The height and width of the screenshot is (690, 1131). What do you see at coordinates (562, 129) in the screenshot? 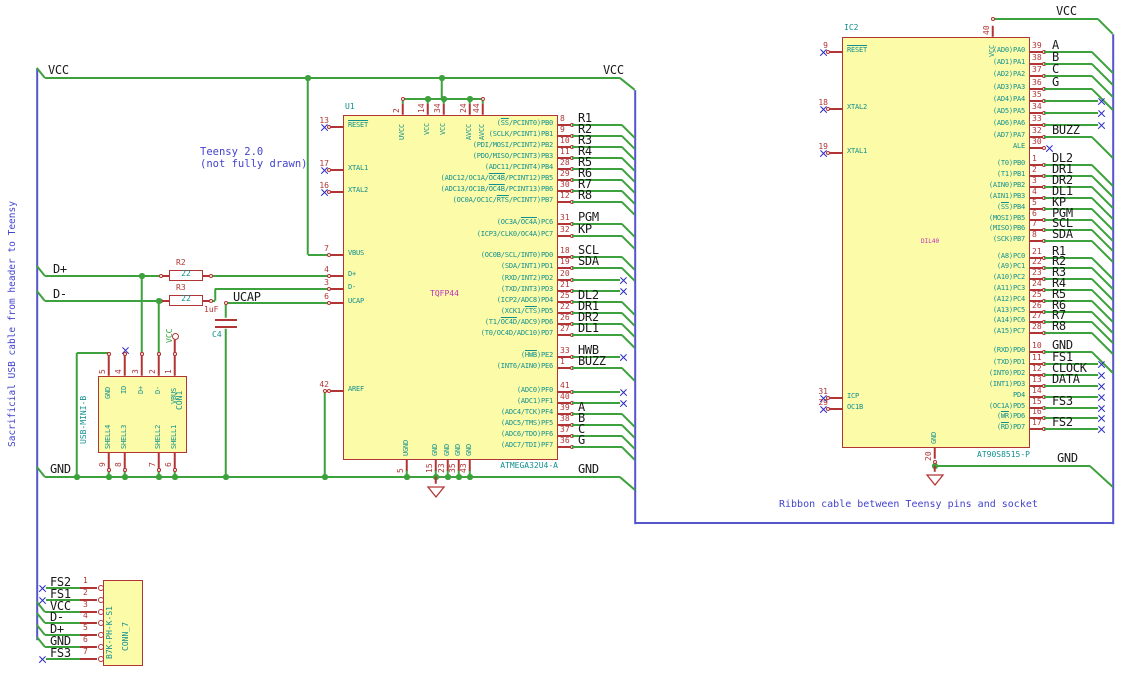
I see `pin-number: 9` at bounding box center [562, 129].